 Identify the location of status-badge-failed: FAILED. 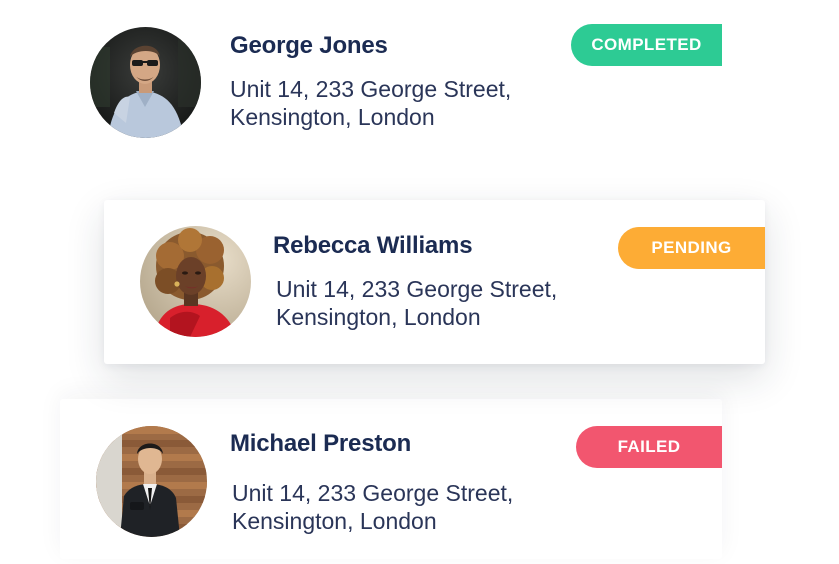
(649, 447).